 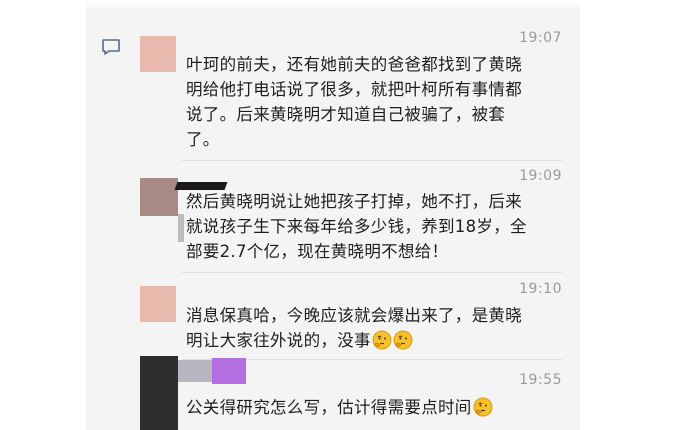 What do you see at coordinates (354, 315) in the screenshot?
I see `message-line: 消息保真哈，今晚应该就会爆出来了，是黄晓` at bounding box center [354, 315].